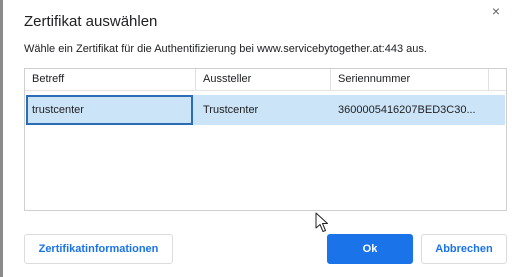 The width and height of the screenshot is (512, 277). I want to click on certificate-info-button: Zertifikatinformationen, so click(98, 249).